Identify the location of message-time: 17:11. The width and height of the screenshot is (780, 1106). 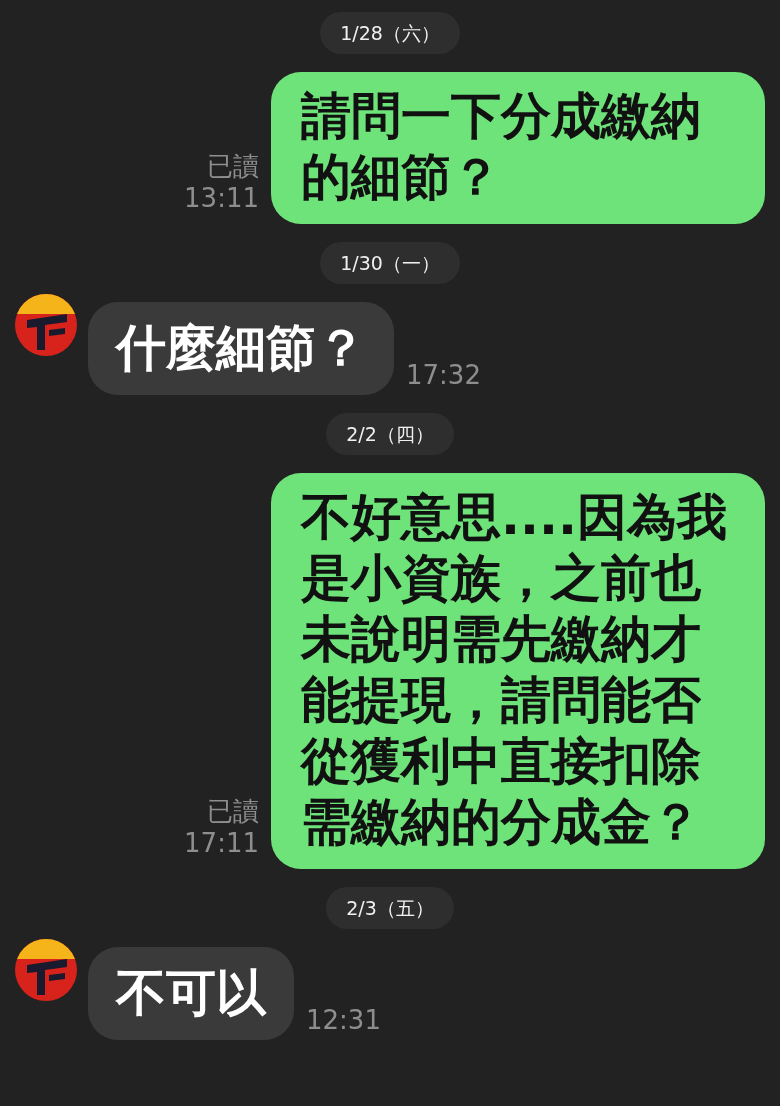
(221, 843).